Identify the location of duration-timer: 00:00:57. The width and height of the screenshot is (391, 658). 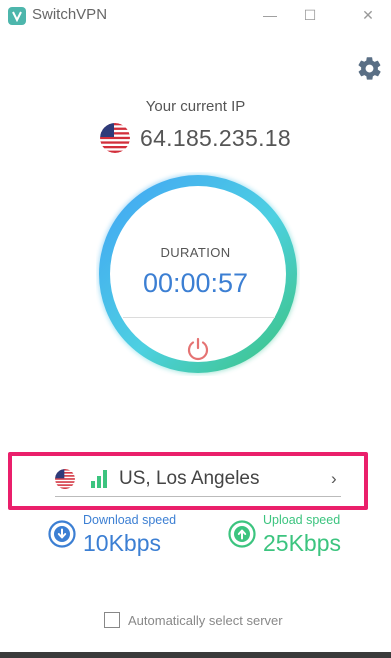
(195, 283).